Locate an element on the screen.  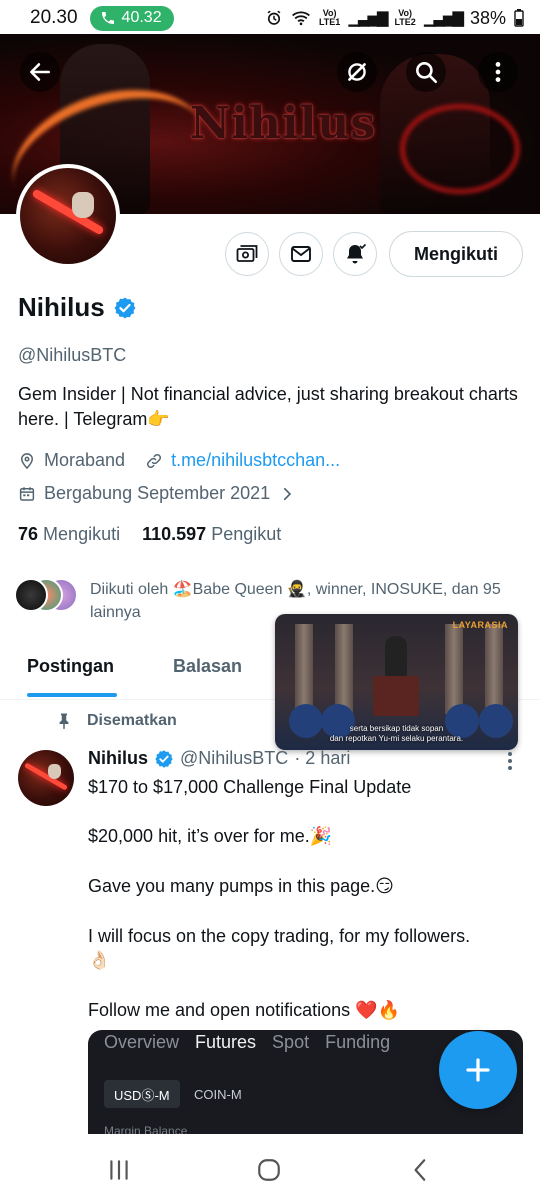
following-label: Mengikuti is located at coordinates (82, 534).